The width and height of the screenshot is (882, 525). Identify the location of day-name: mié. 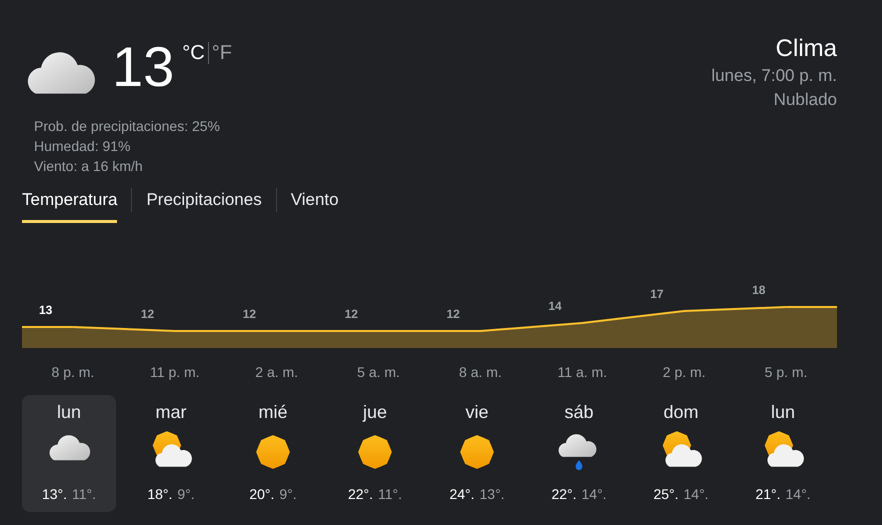
(273, 412).